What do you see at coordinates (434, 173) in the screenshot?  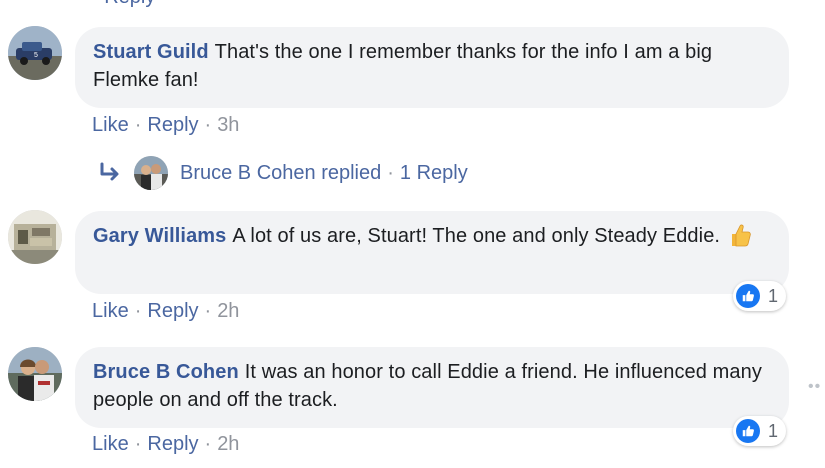 I see `reply-count: 1 Reply` at bounding box center [434, 173].